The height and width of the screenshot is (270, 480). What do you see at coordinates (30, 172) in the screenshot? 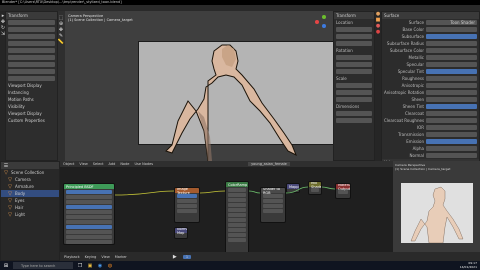
I see `outliner-item: ▽ Scene Collection` at bounding box center [30, 172].